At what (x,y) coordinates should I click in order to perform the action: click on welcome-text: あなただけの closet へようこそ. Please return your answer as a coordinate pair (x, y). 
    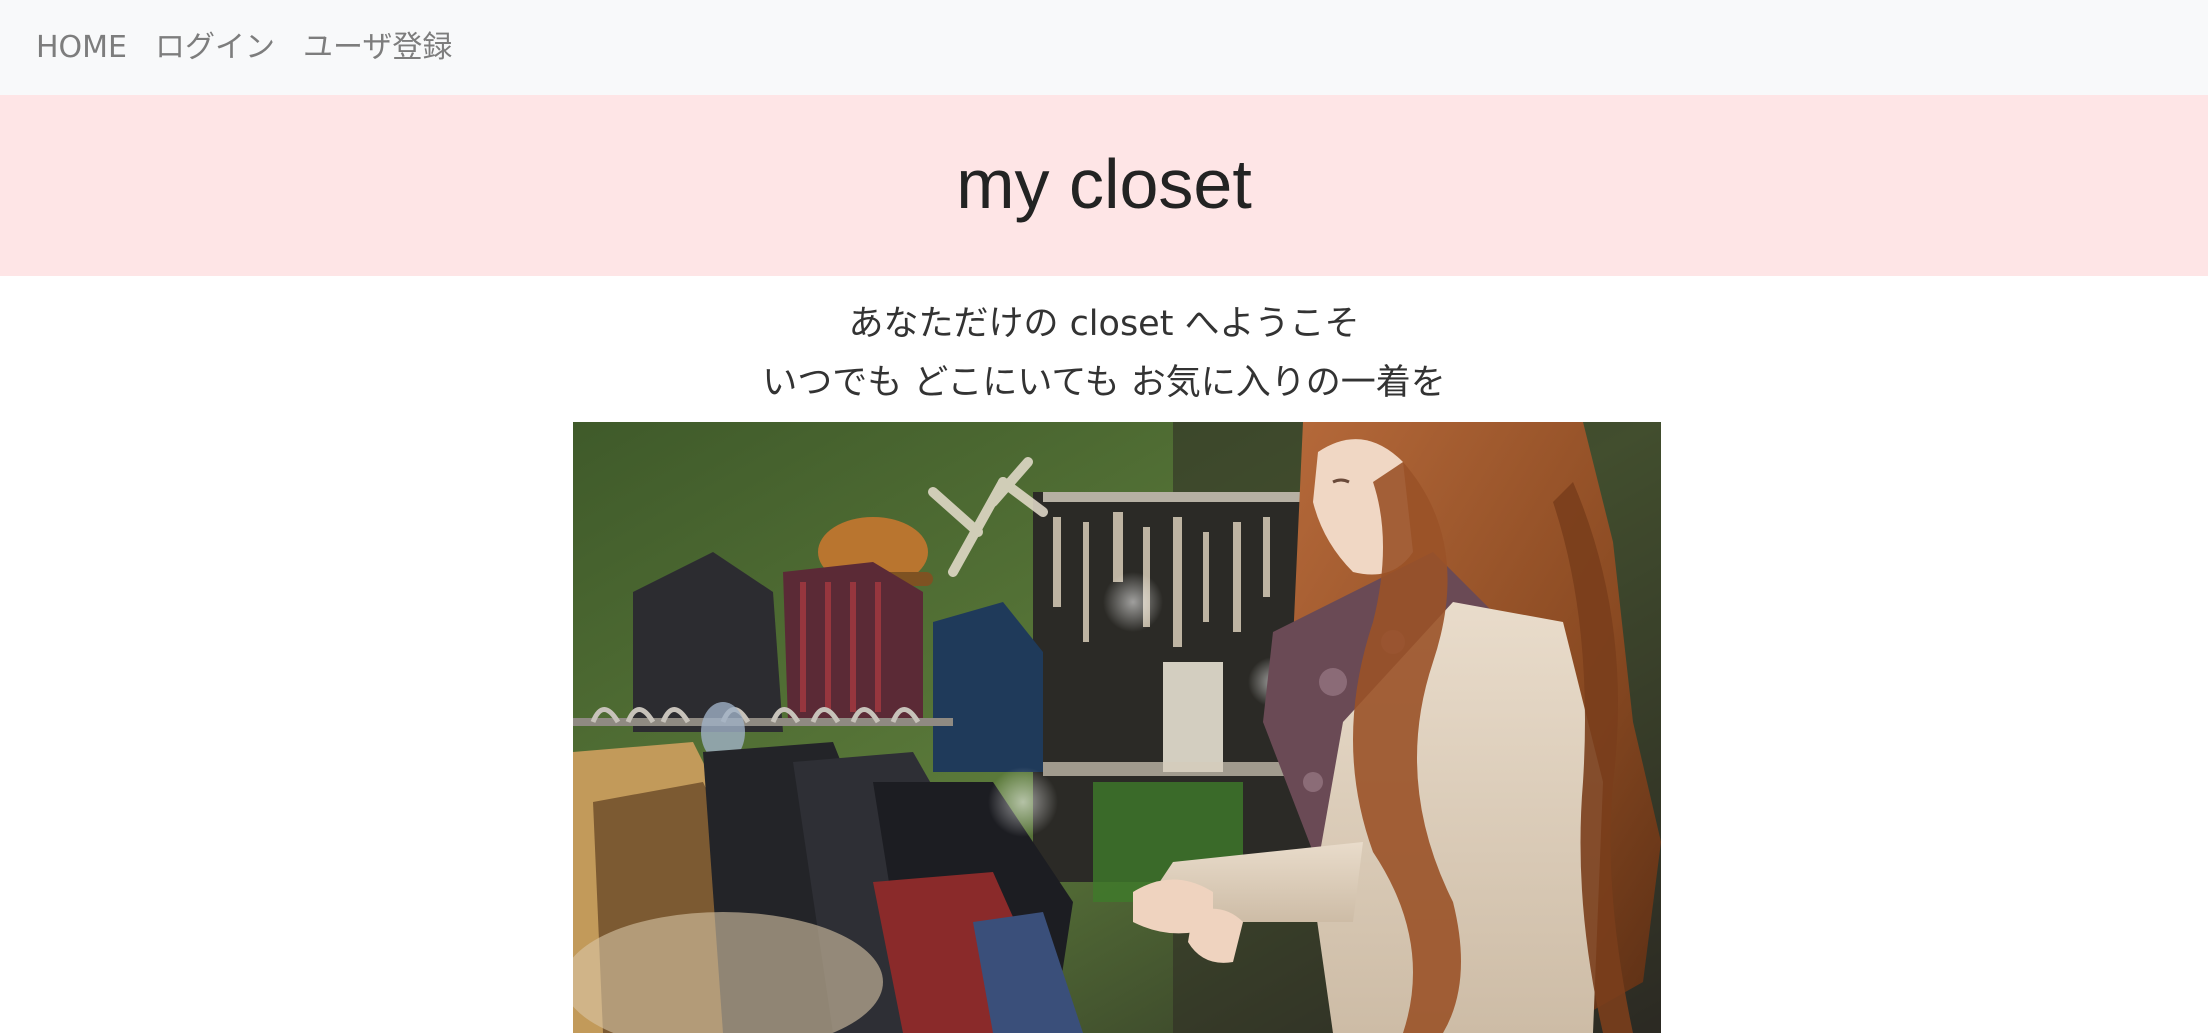
    Looking at the image, I should click on (1104, 324).